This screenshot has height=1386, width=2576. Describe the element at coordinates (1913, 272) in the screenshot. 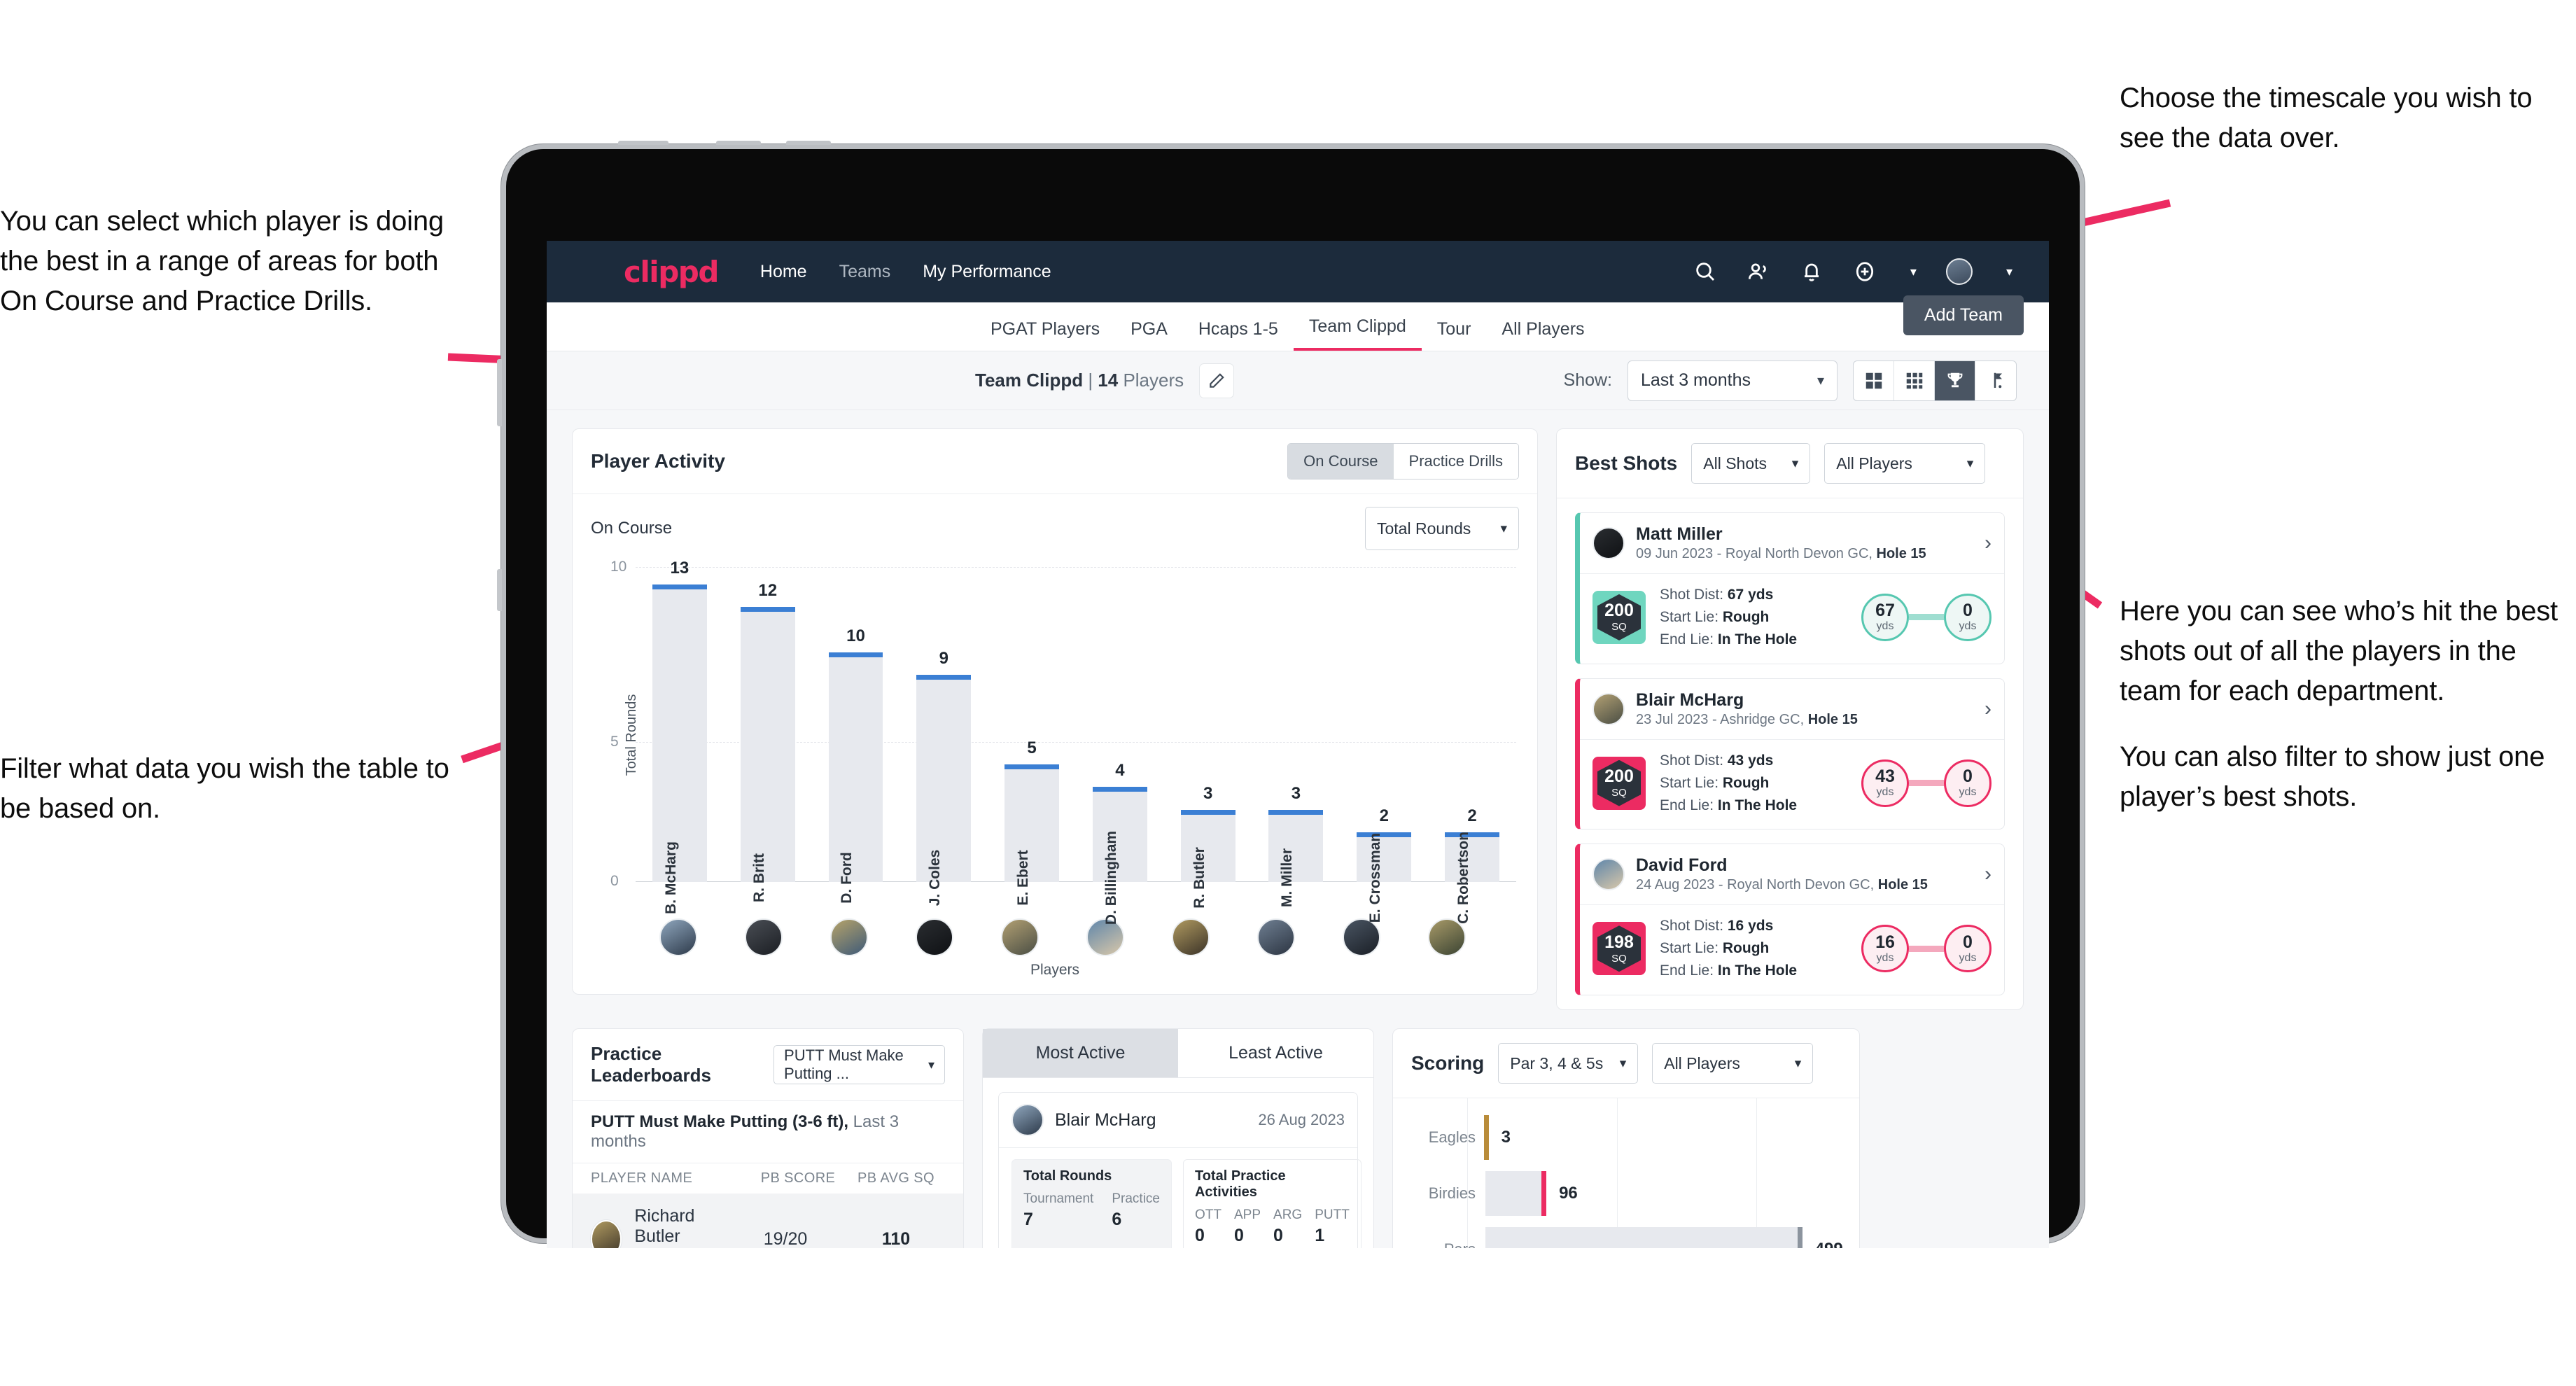

I see `plus-chevron-down-icon: ▾` at that location.